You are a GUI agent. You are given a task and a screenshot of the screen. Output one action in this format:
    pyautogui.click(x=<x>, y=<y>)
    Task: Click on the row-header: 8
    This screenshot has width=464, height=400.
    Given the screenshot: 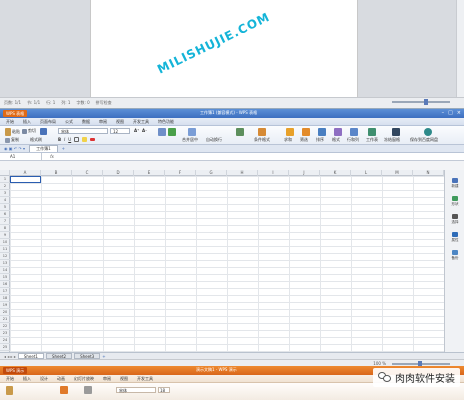 What is the action you would take?
    pyautogui.click(x=5, y=228)
    